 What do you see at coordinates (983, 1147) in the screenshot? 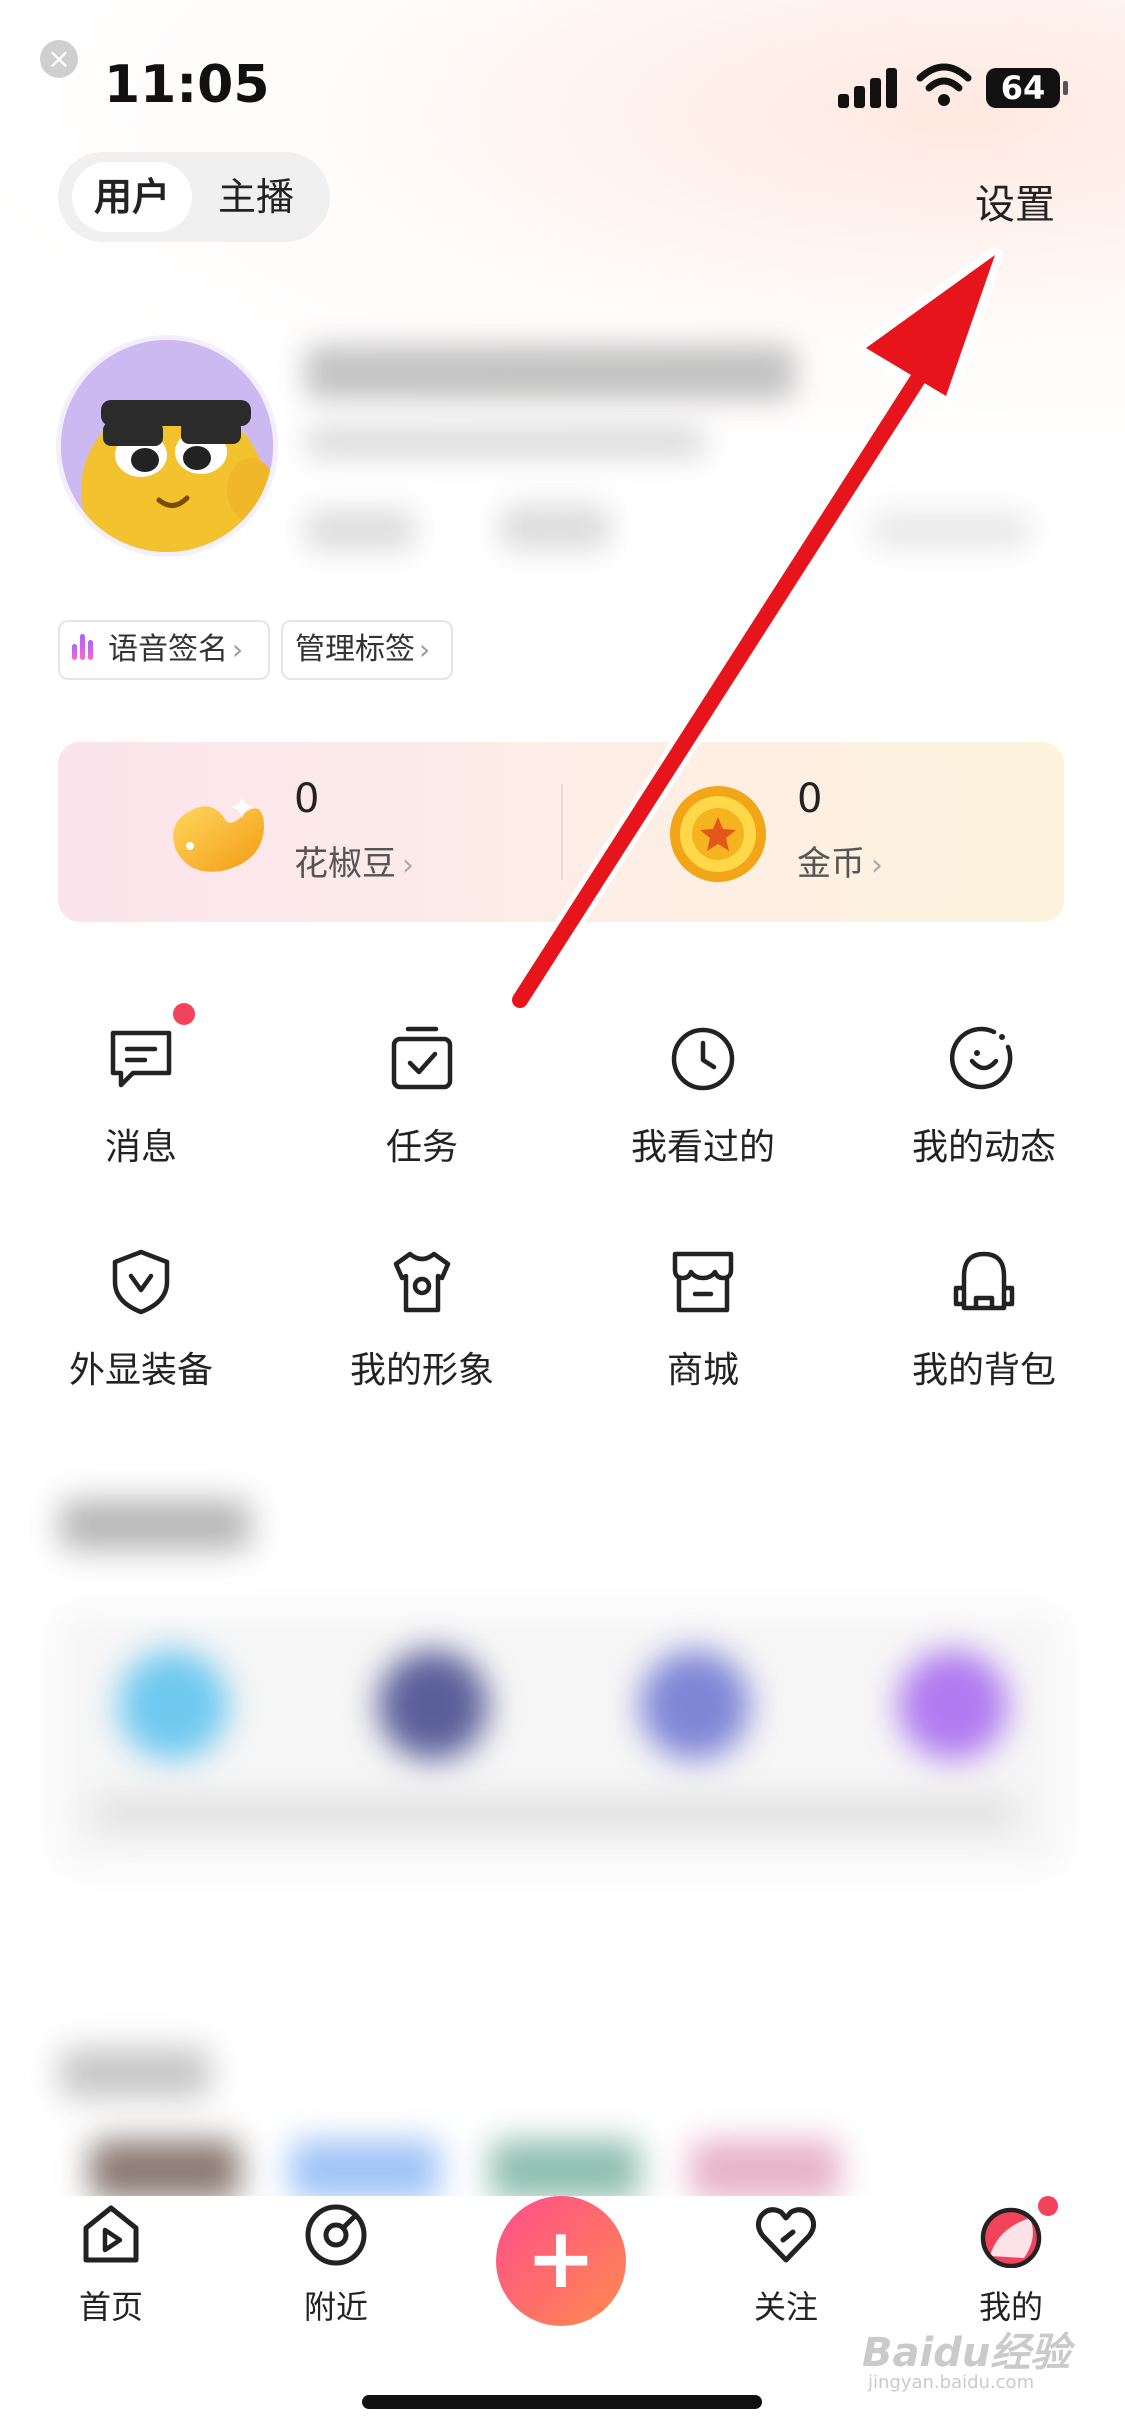
I see `grid-label-moments: 我的动态` at bounding box center [983, 1147].